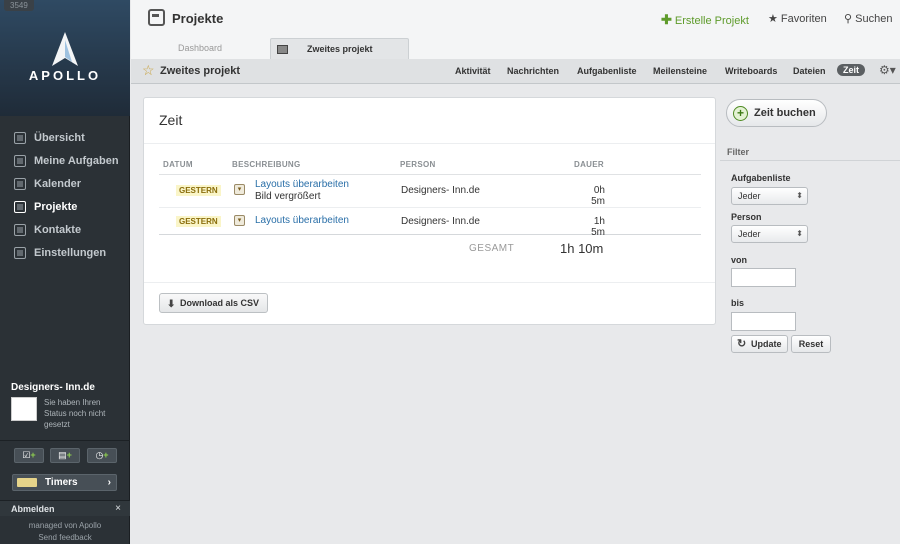  What do you see at coordinates (20, 229) in the screenshot?
I see `contacts-icon` at bounding box center [20, 229].